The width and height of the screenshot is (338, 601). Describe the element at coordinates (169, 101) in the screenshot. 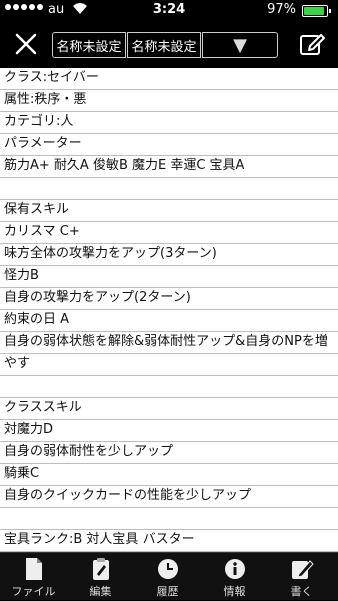

I see `note-line: 属性:秩序・悪` at that location.